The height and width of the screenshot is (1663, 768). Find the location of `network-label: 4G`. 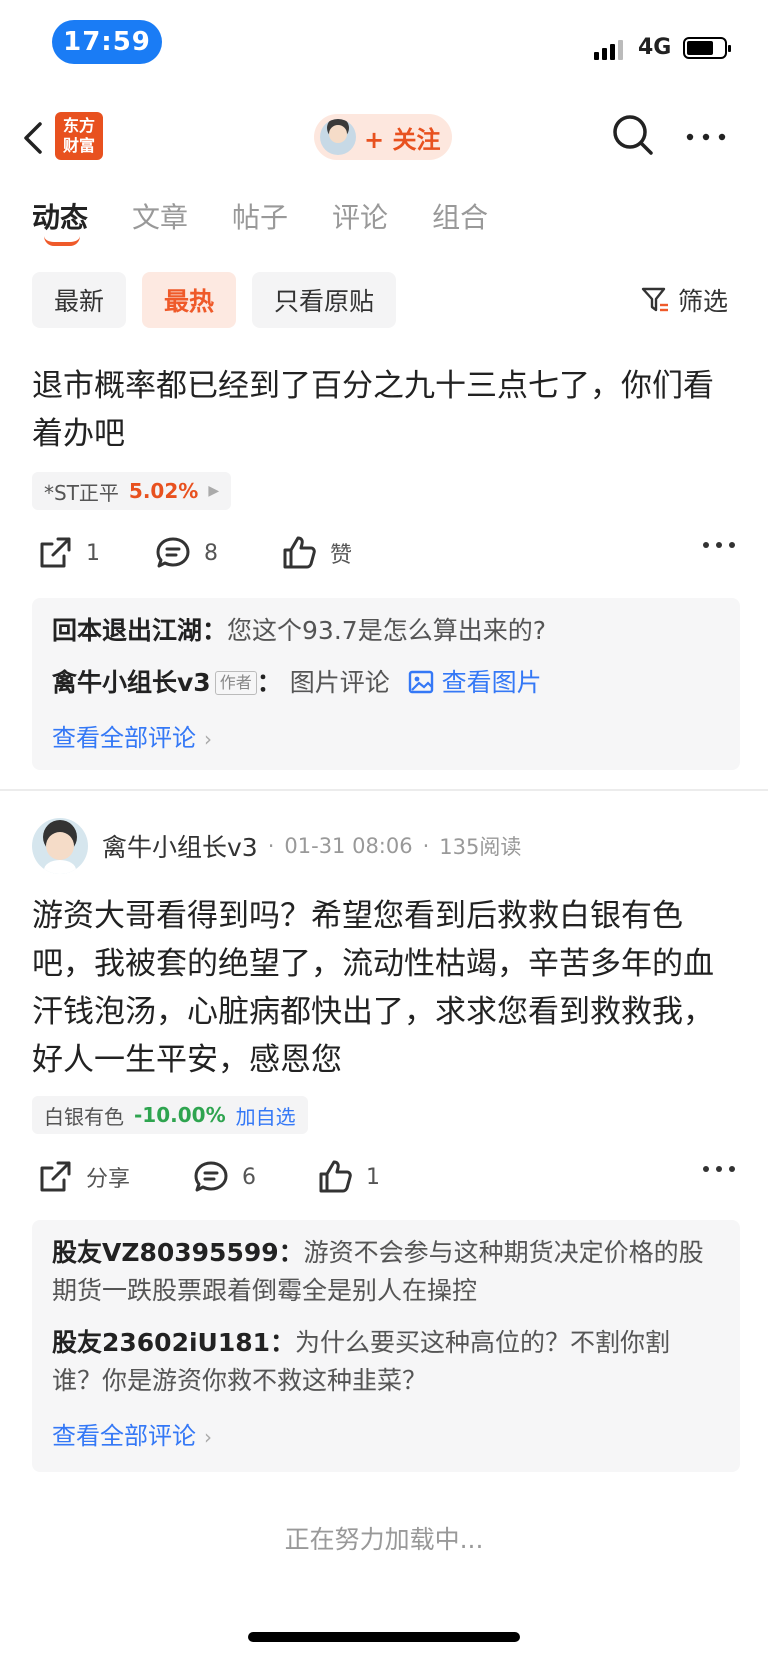

network-label: 4G is located at coordinates (655, 47).